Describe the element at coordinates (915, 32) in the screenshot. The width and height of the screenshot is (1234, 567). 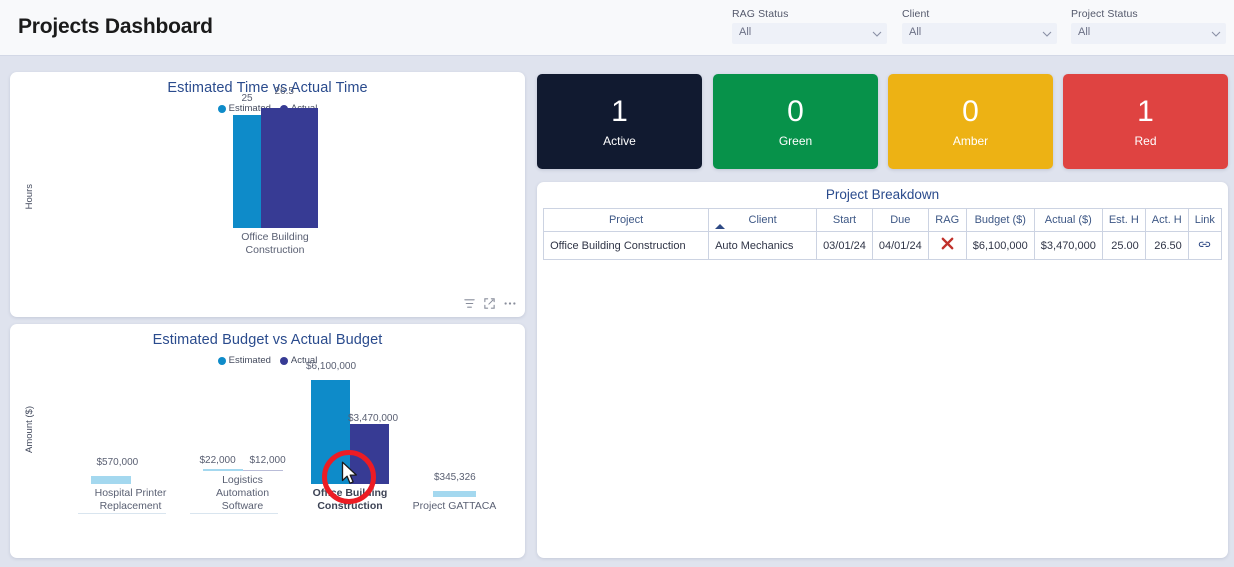
I see `filter-value-client: All` at that location.